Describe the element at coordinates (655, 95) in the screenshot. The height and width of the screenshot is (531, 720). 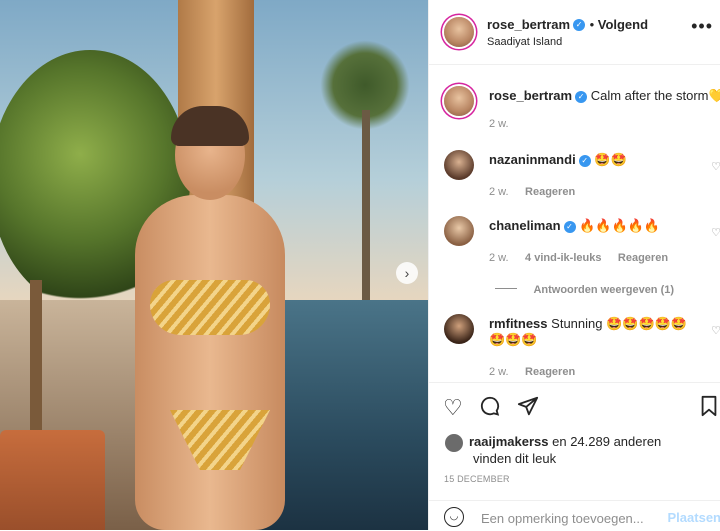
I see `caption-text: Calm after the storm💛` at that location.